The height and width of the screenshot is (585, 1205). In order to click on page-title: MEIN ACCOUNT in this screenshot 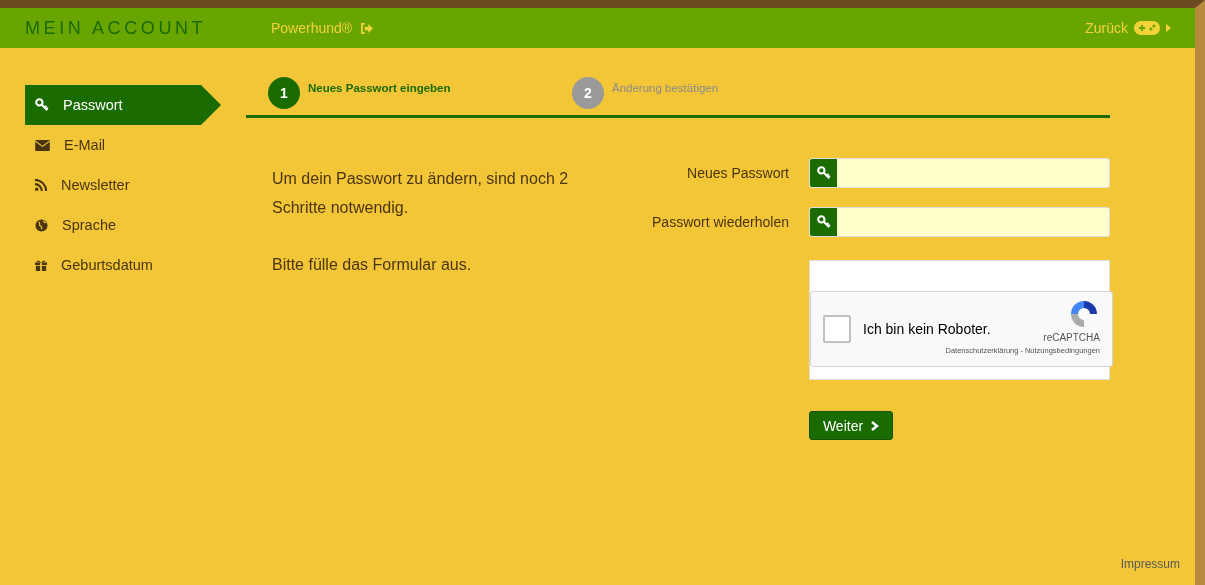, I will do `click(116, 28)`.